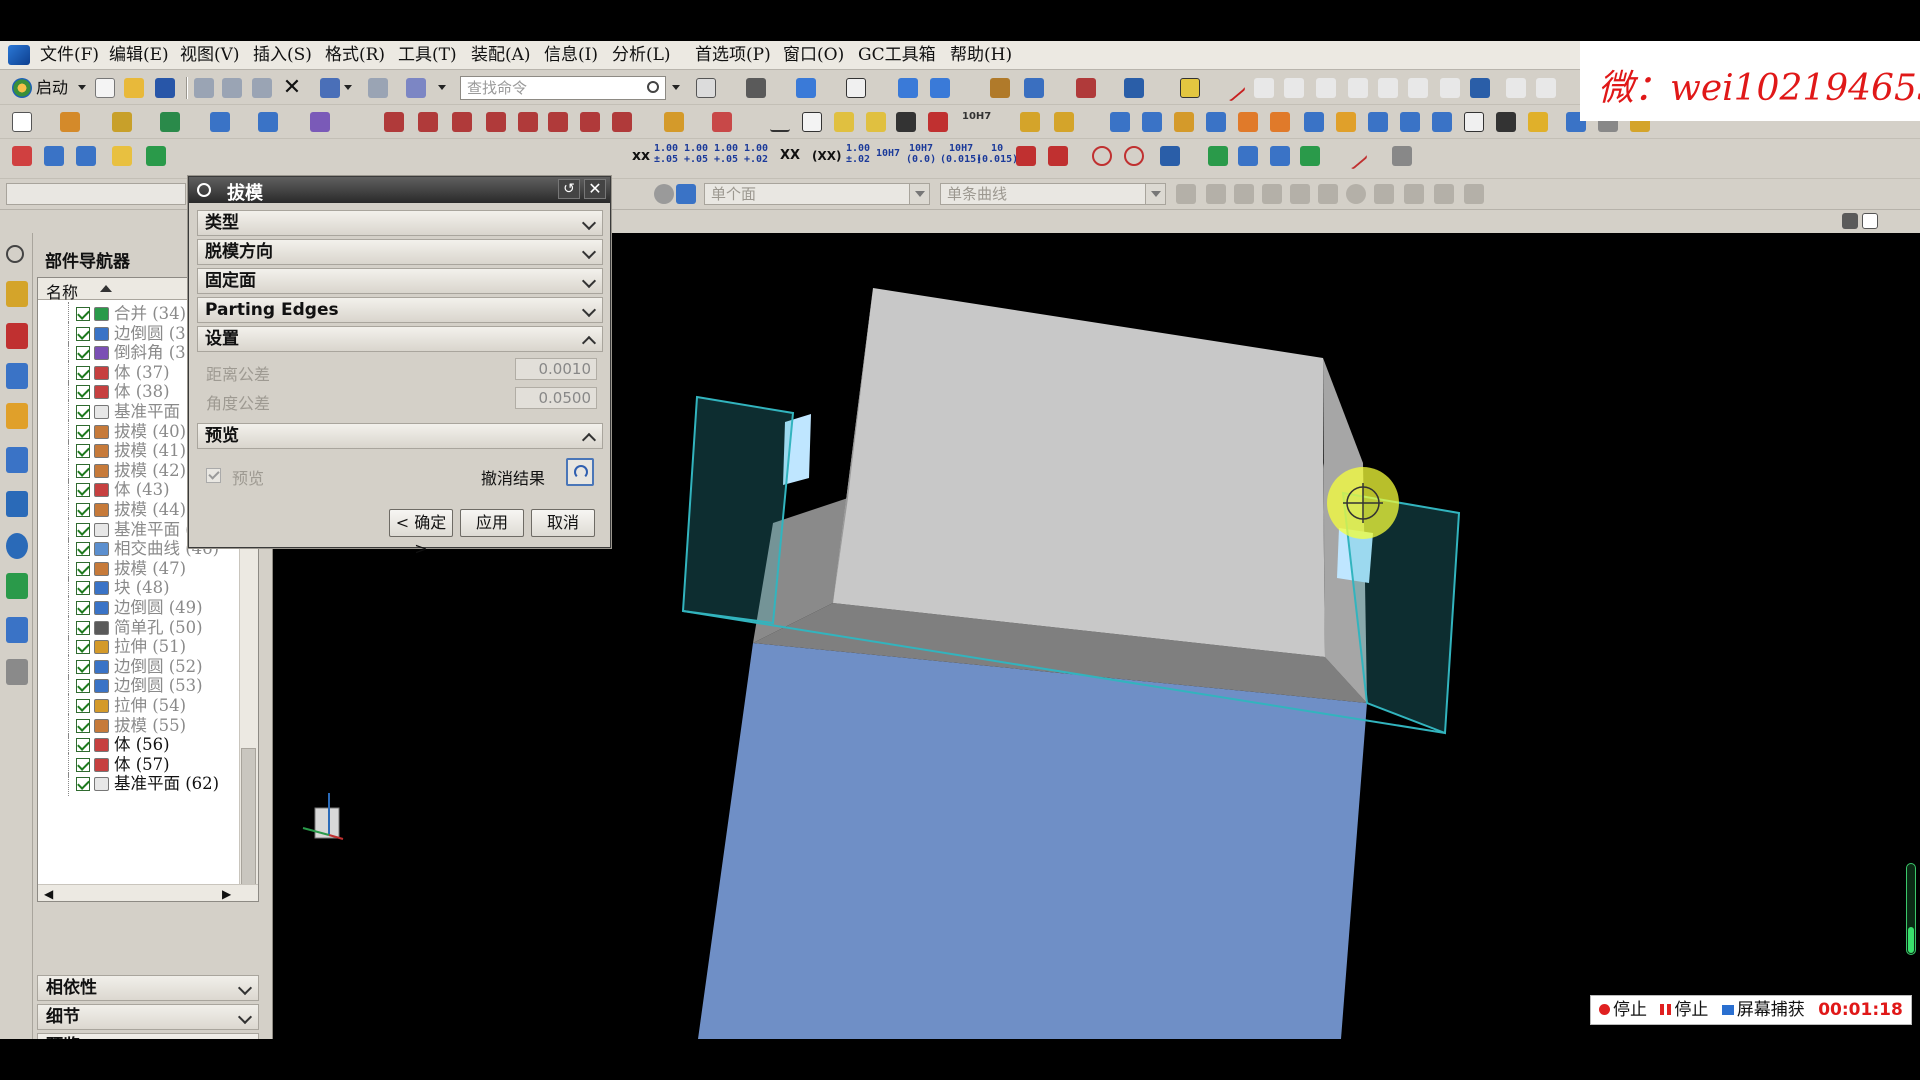  I want to click on arrow-icon, so click(1170, 156).